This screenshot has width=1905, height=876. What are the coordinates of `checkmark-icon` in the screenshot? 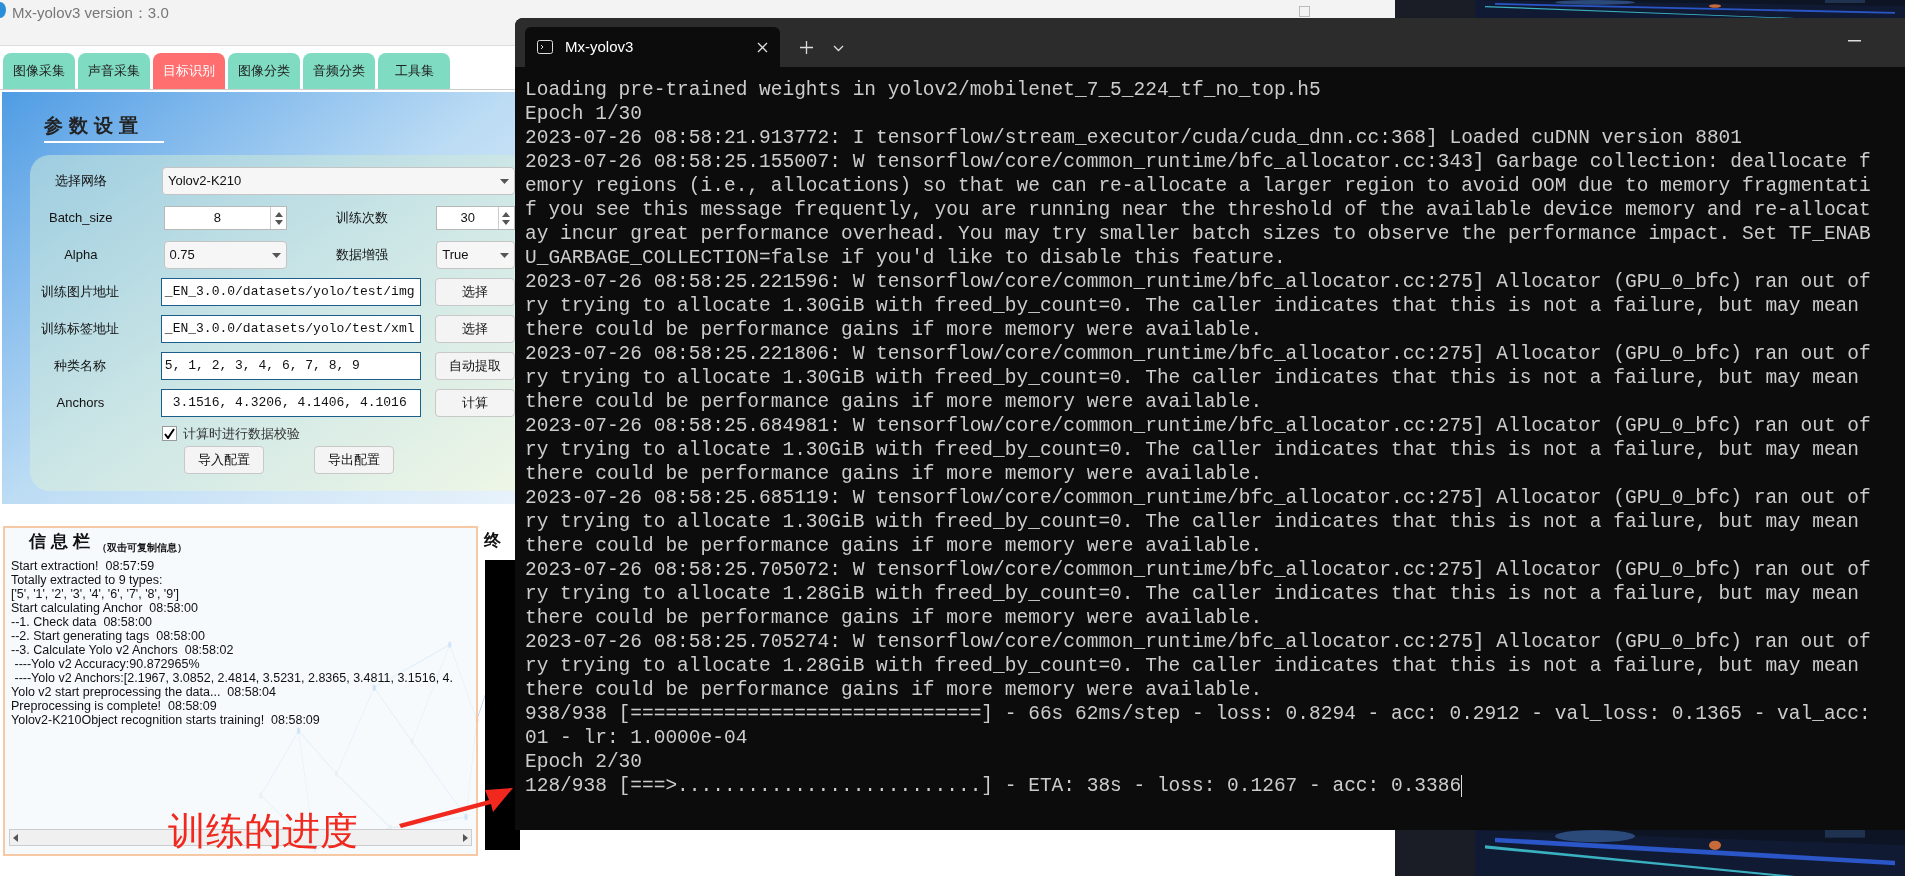 It's located at (169, 433).